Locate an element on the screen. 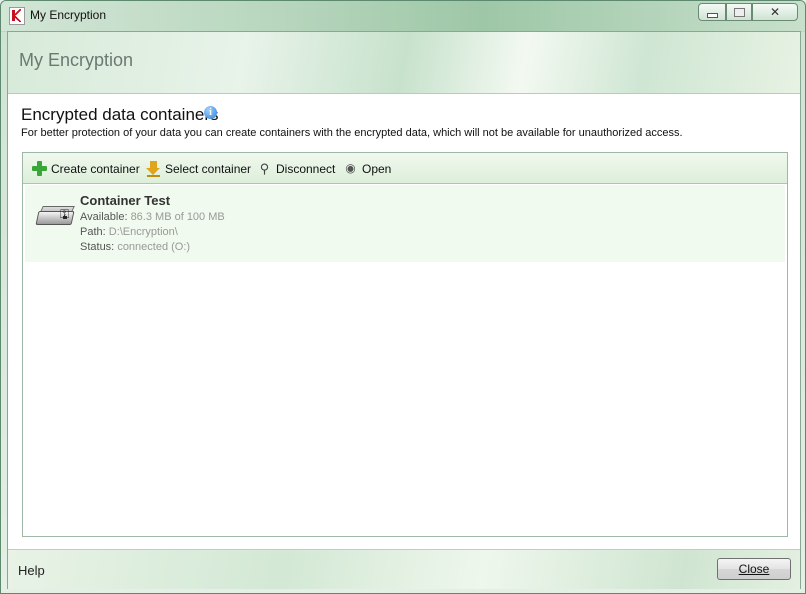 This screenshot has width=806, height=594. disconnect-label: Disconnect is located at coordinates (306, 168).